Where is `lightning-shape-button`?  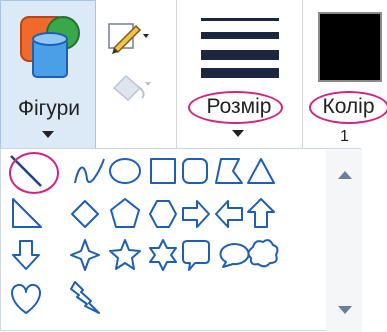
lightning-shape-button is located at coordinates (85, 297).